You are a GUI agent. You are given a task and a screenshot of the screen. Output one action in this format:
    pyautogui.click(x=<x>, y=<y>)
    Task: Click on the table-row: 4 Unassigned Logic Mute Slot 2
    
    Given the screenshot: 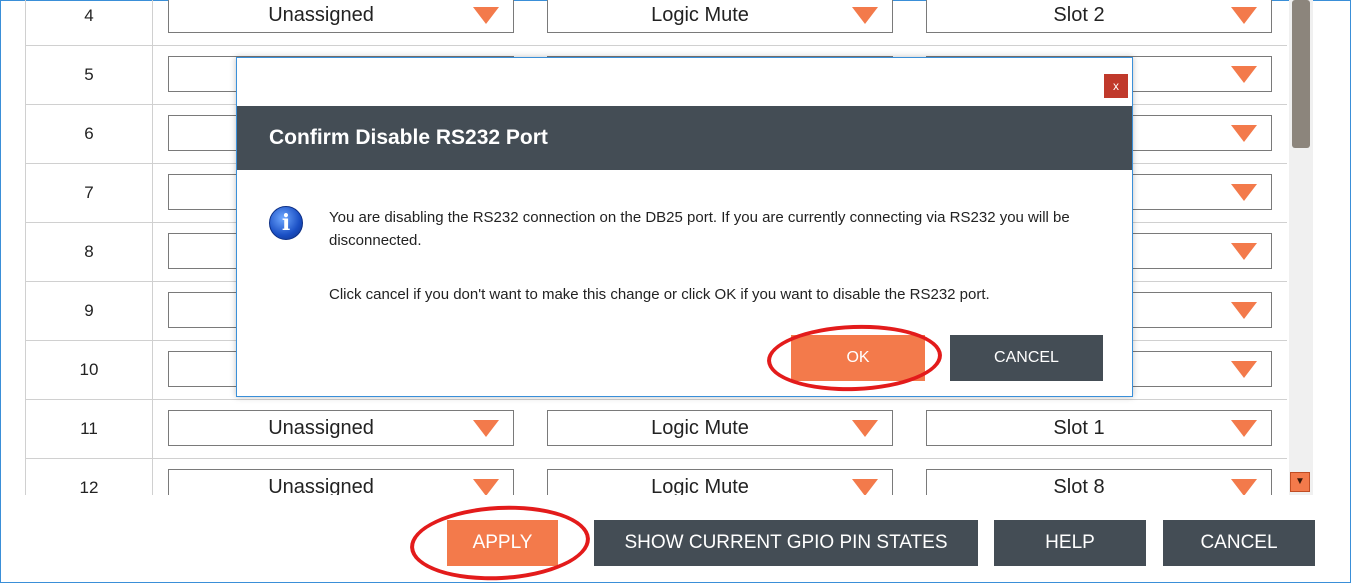 What is the action you would take?
    pyautogui.click(x=656, y=23)
    